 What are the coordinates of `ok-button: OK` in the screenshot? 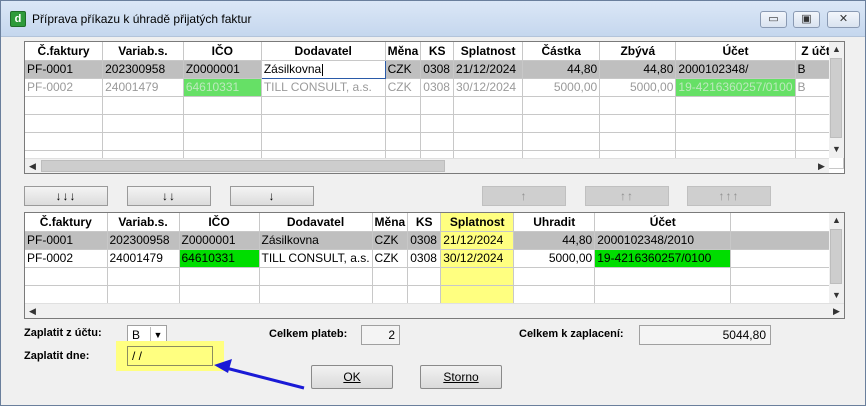 It's located at (352, 377).